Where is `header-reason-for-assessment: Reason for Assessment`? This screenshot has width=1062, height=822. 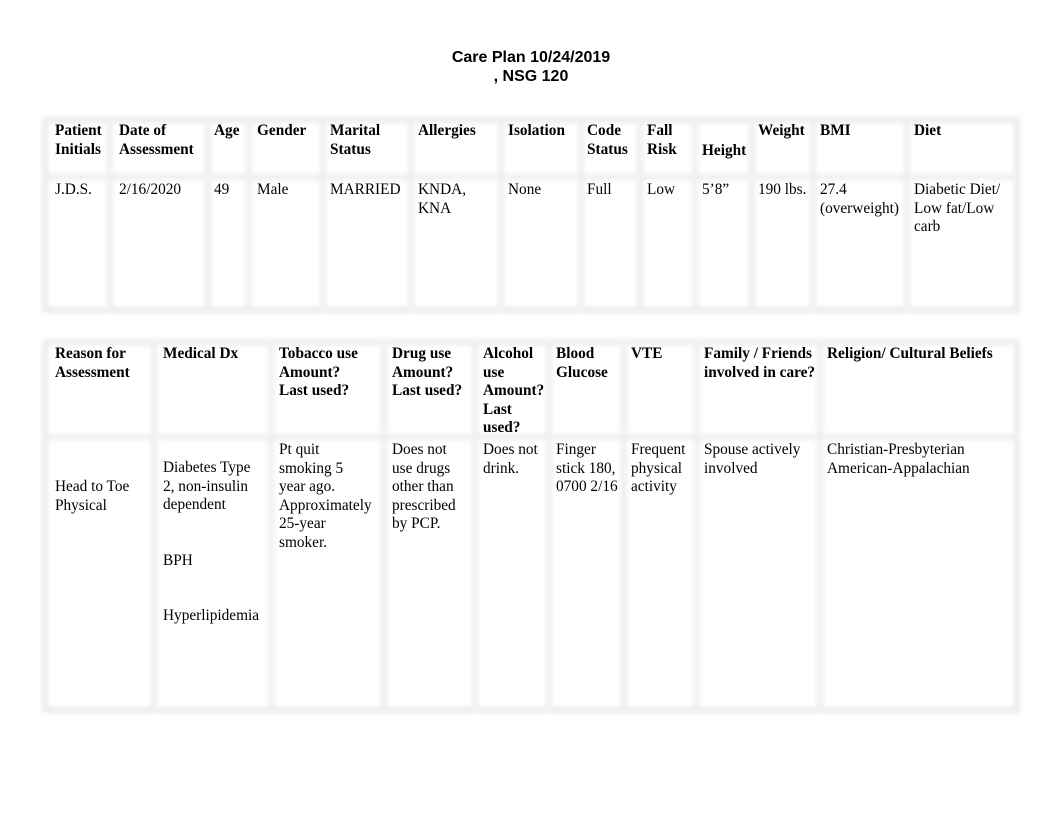 header-reason-for-assessment: Reason for Assessment is located at coordinates (92, 363).